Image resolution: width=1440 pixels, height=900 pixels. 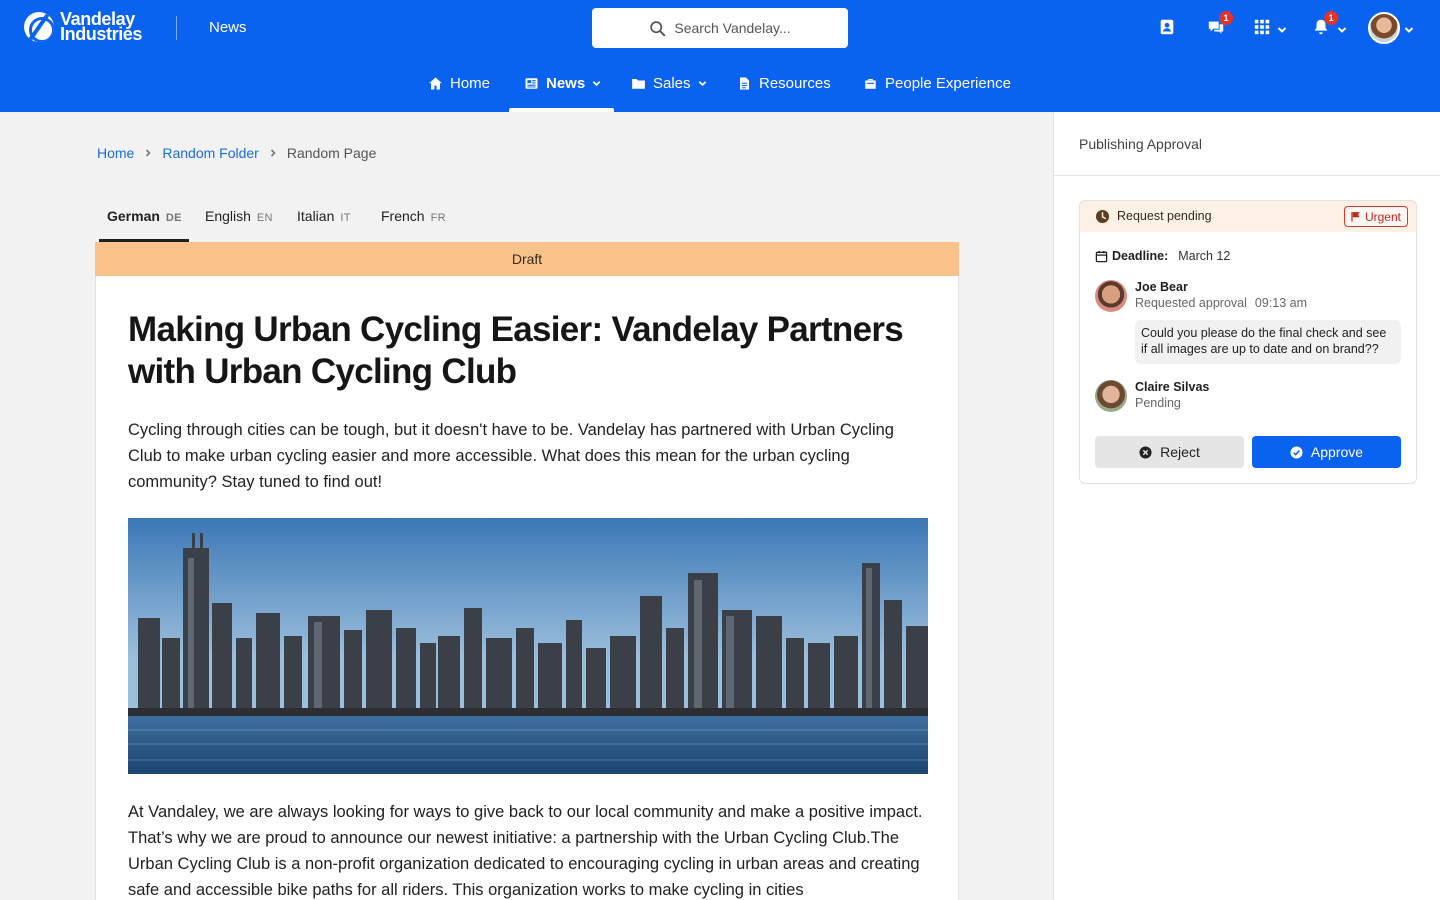 I want to click on breadcrumb: Home Random Folder Random Page, so click(x=236, y=153).